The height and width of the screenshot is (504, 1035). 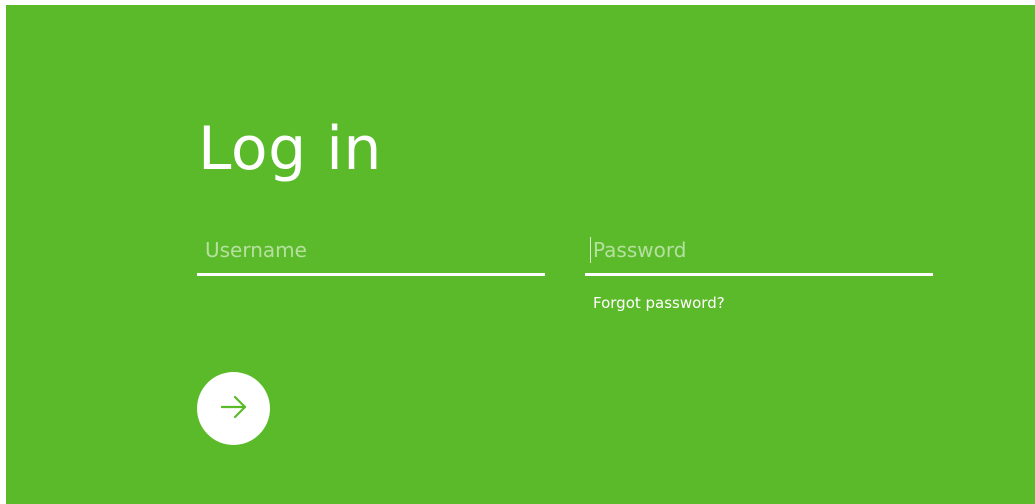 I want to click on arrow-right-icon, so click(x=234, y=408).